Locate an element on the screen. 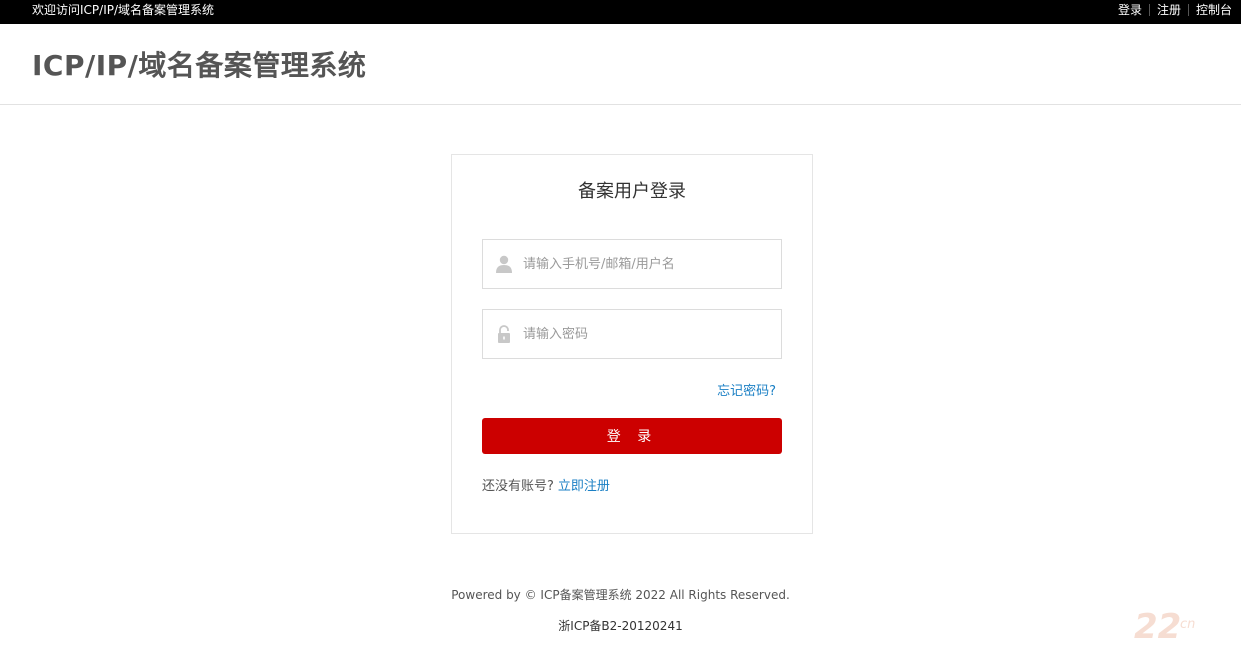  site-header: ICP/IP/域名备案管理系统 is located at coordinates (620, 64).